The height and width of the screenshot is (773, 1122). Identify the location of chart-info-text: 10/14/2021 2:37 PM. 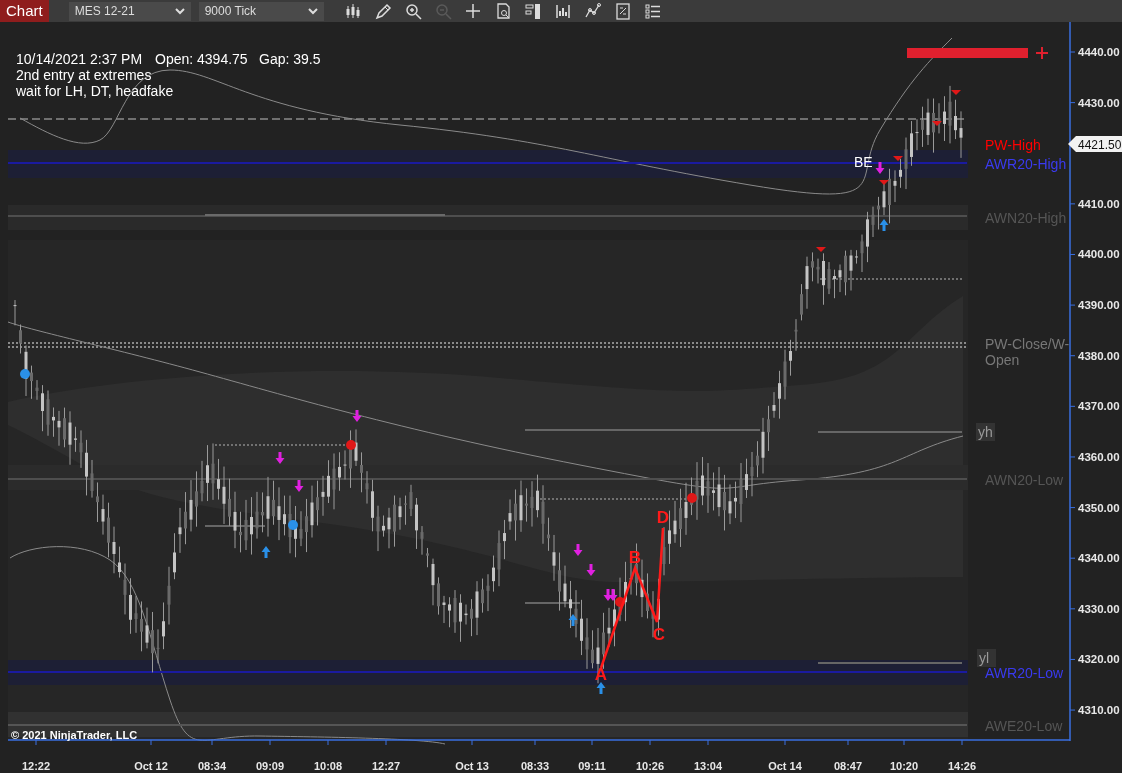
(79, 59).